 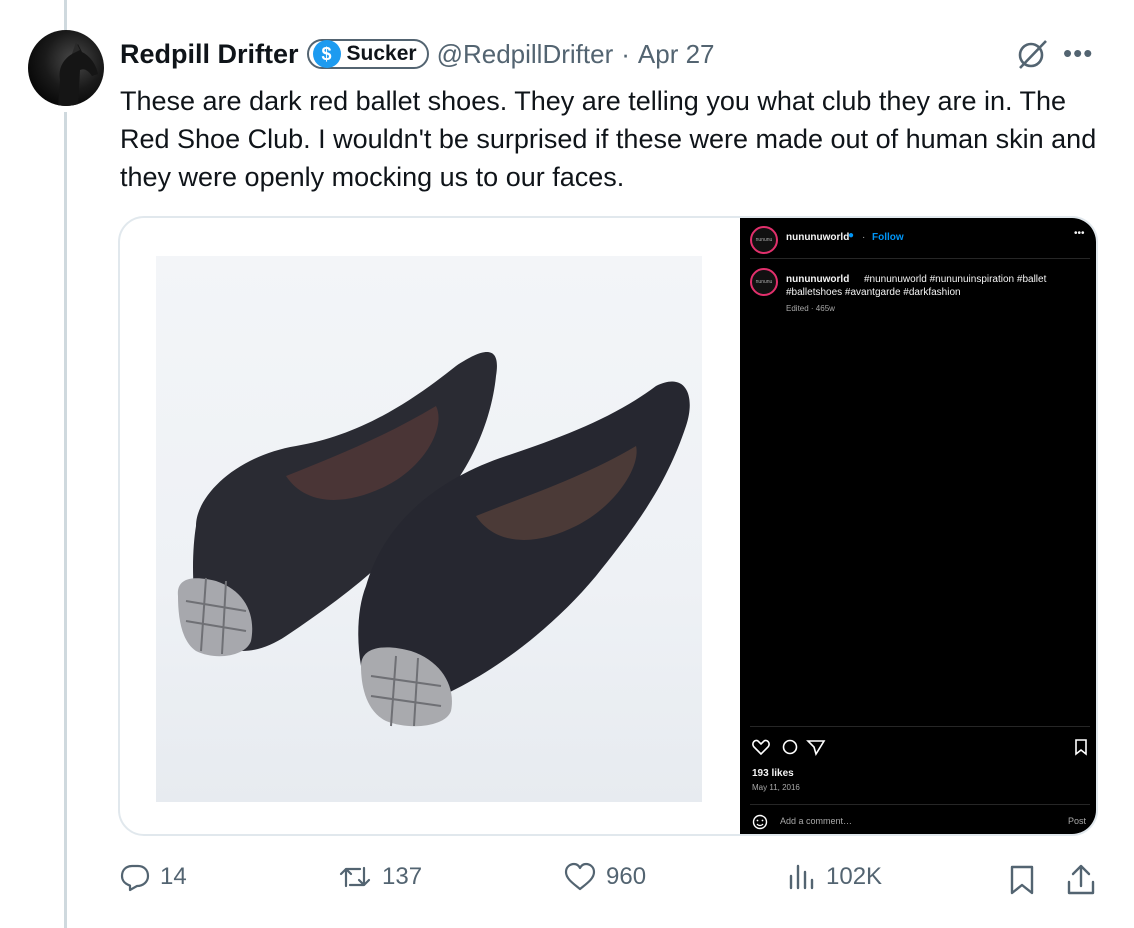 What do you see at coordinates (1022, 880) in the screenshot?
I see `bookmark-icon` at bounding box center [1022, 880].